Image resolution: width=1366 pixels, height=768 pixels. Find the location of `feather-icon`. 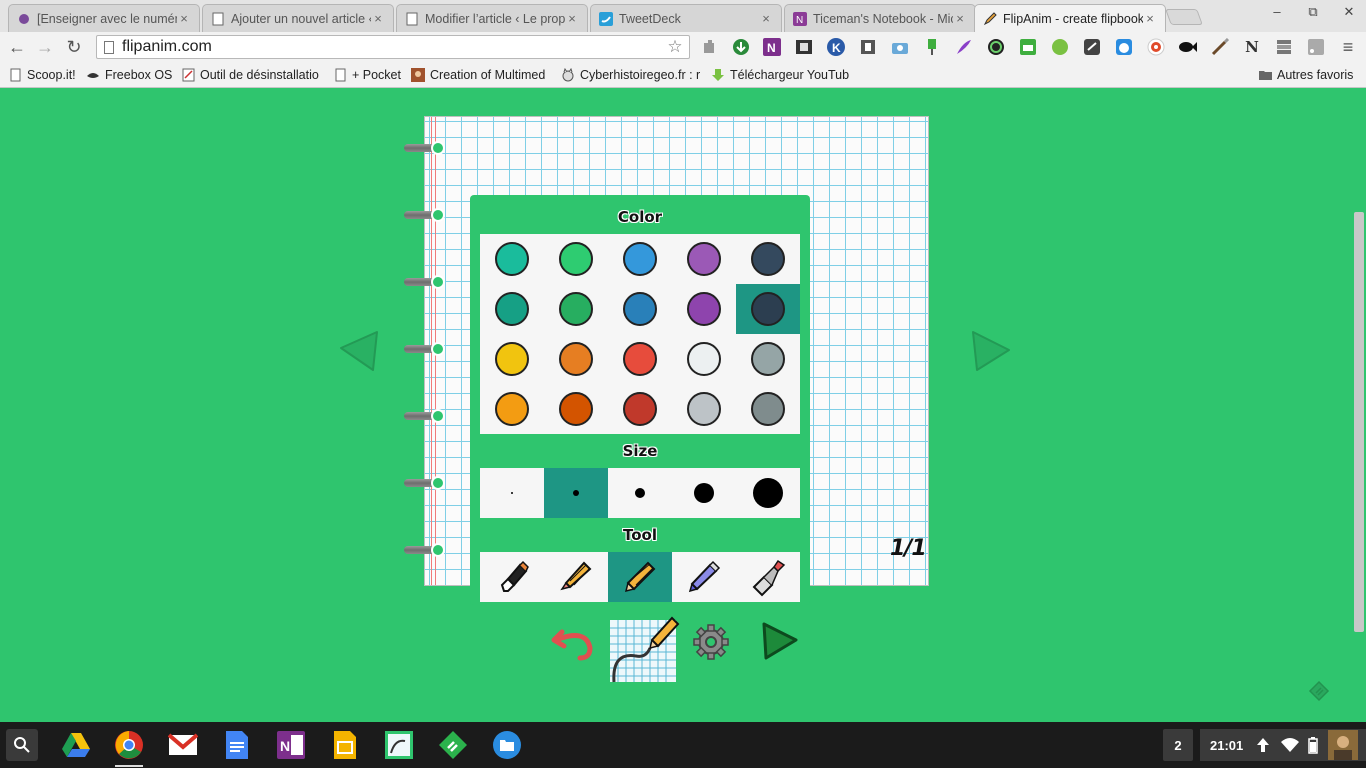

feather-icon is located at coordinates (964, 47).